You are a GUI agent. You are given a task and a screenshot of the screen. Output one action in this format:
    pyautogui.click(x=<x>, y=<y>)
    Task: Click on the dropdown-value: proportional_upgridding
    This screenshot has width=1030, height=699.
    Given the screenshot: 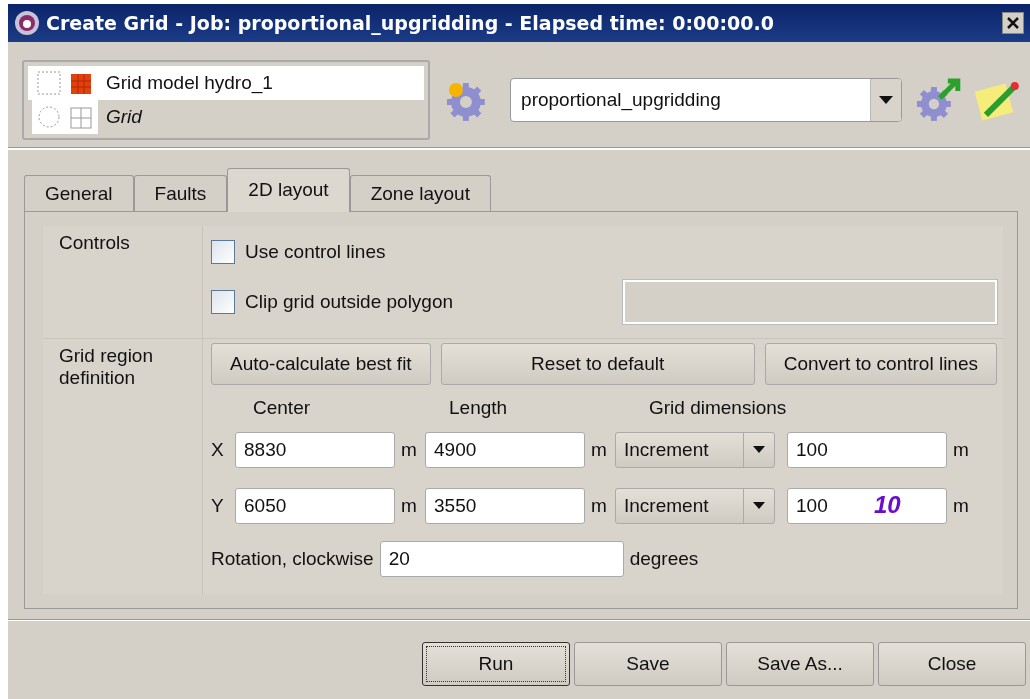 What is the action you would take?
    pyautogui.click(x=621, y=100)
    